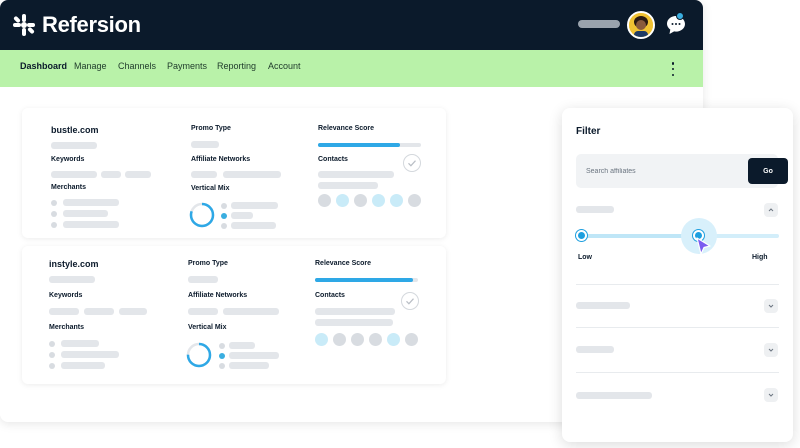 This screenshot has height=448, width=800. What do you see at coordinates (91, 24) in the screenshot?
I see `brand-name: Refersion` at bounding box center [91, 24].